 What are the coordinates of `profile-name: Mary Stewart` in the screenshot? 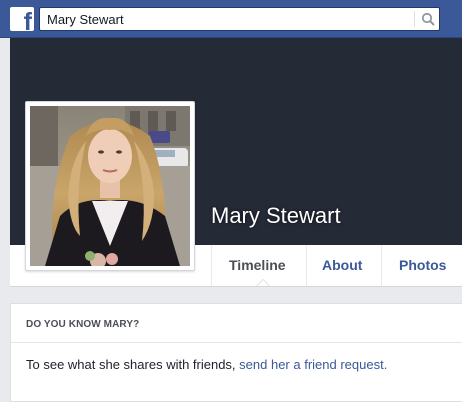 It's located at (276, 216).